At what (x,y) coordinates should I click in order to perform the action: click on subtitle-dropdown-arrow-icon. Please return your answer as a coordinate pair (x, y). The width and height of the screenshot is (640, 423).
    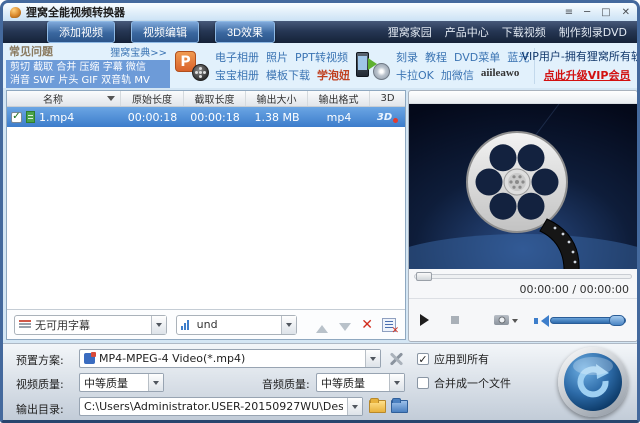
    Looking at the image, I should click on (158, 324).